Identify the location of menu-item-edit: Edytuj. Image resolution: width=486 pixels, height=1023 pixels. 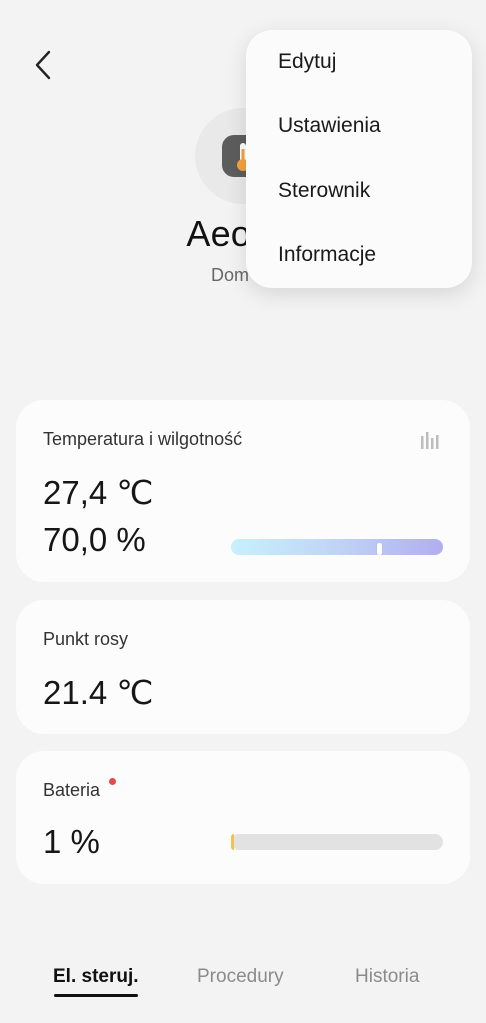
(307, 62).